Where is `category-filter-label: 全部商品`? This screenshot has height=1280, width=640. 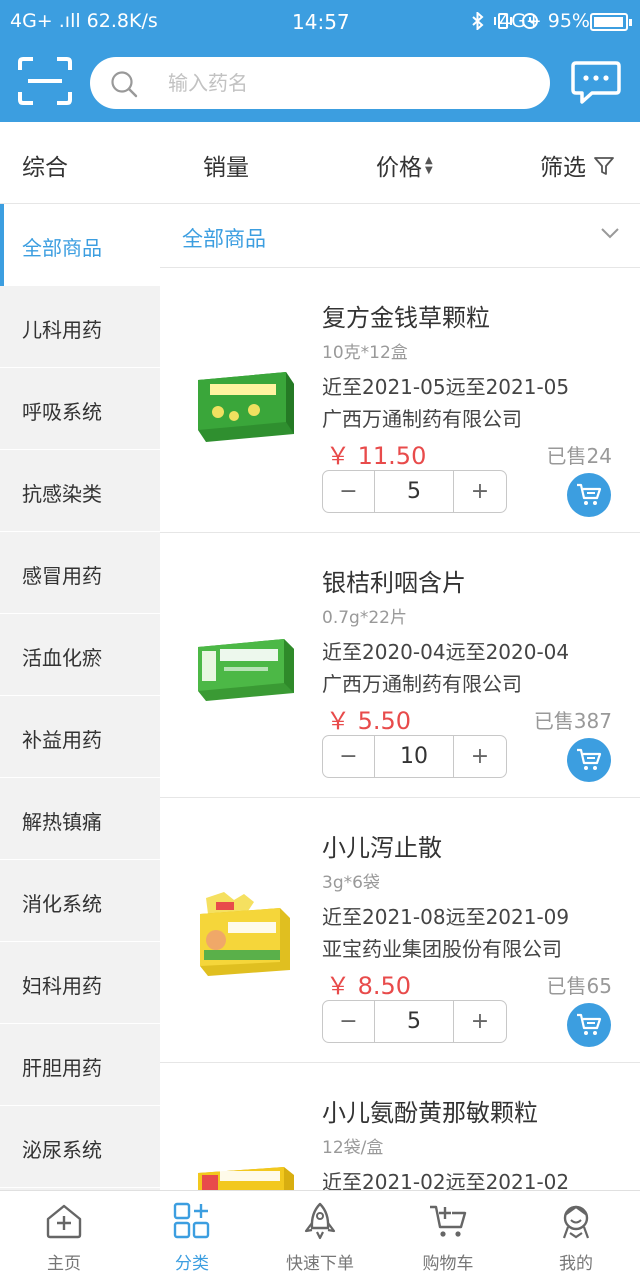
category-filter-label: 全部商品 is located at coordinates (224, 239).